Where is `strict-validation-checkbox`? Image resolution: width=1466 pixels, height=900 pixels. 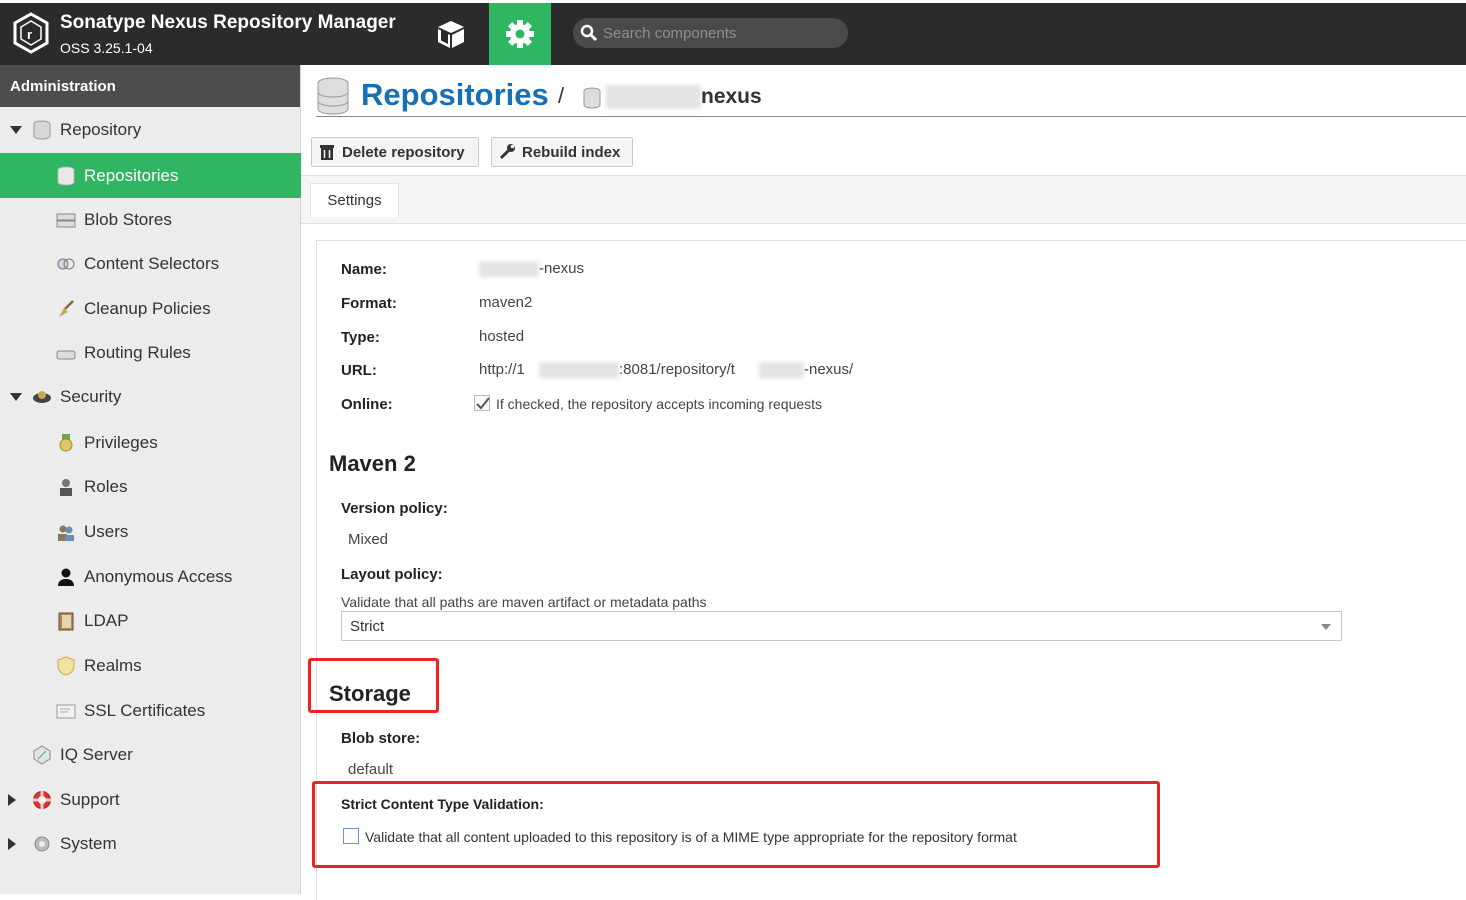
strict-validation-checkbox is located at coordinates (351, 836).